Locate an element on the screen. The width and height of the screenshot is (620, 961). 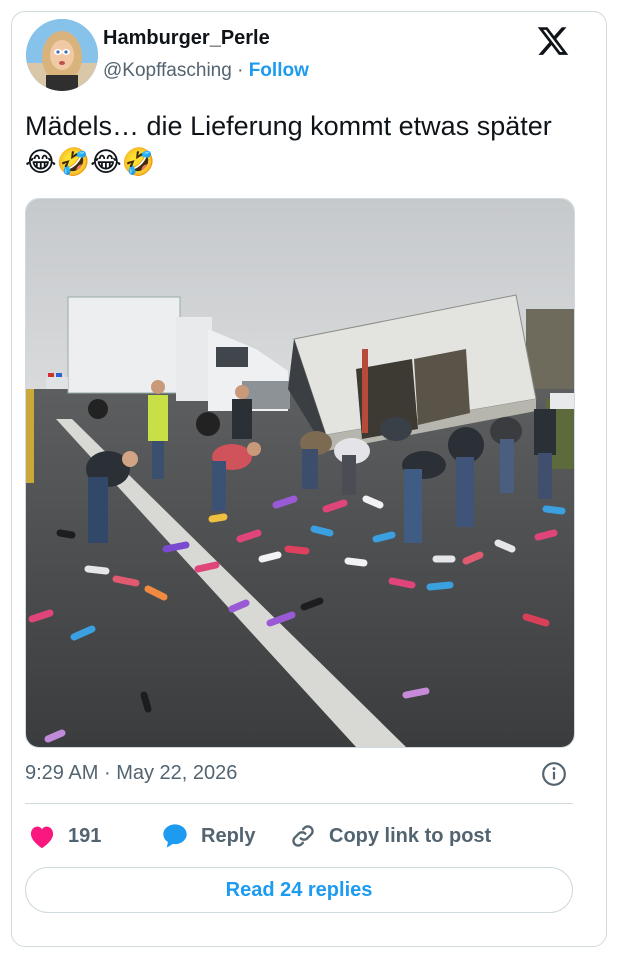
heart-icon is located at coordinates (42, 837).